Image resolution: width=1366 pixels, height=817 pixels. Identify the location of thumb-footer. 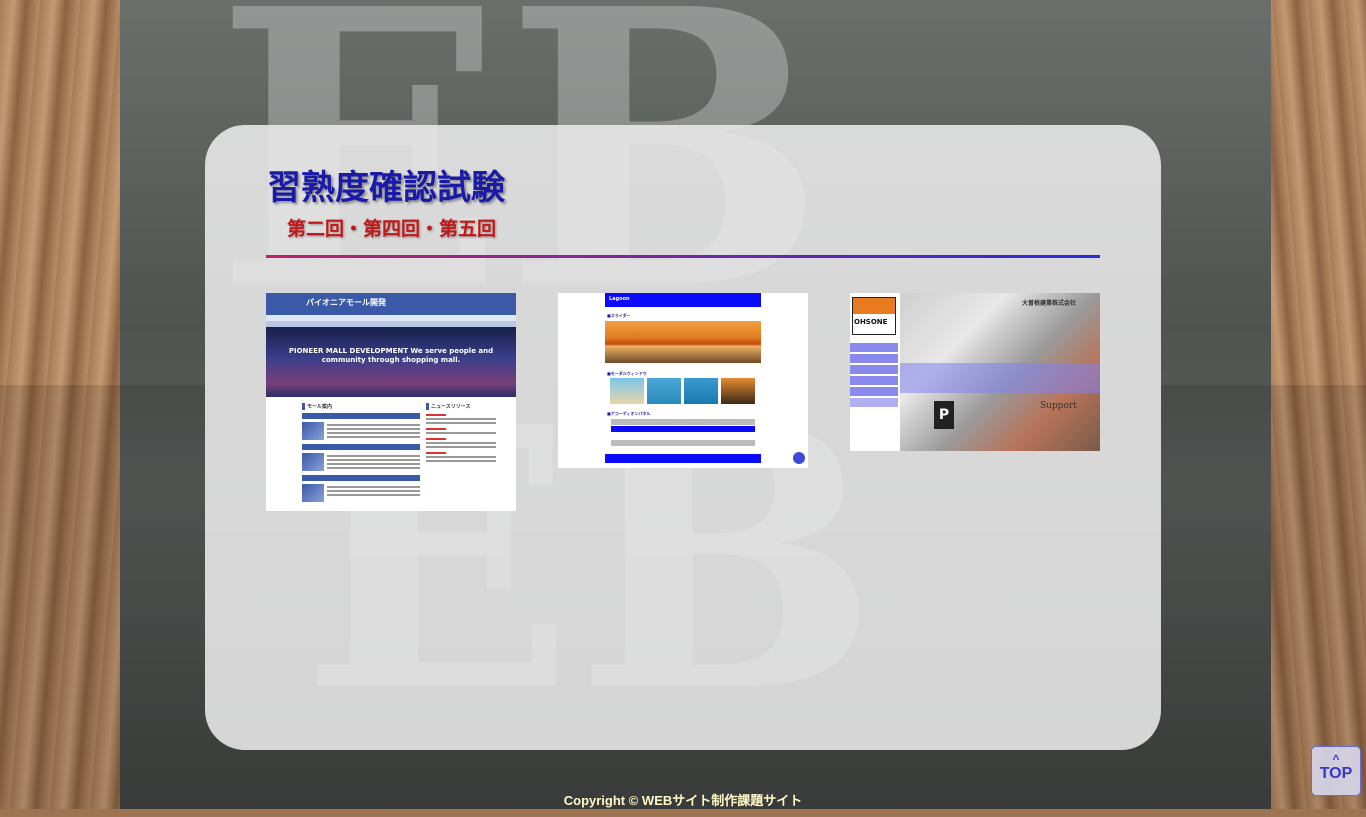
(683, 458).